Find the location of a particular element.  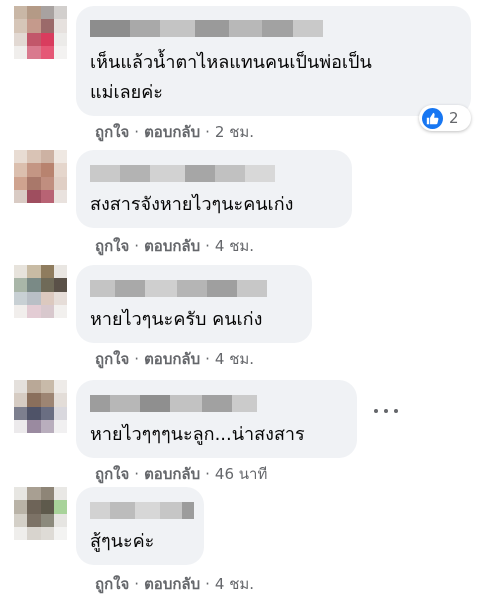

comment-text: หายไวๆๆๆนะลูก...น่าสงสาร is located at coordinates (197, 434).